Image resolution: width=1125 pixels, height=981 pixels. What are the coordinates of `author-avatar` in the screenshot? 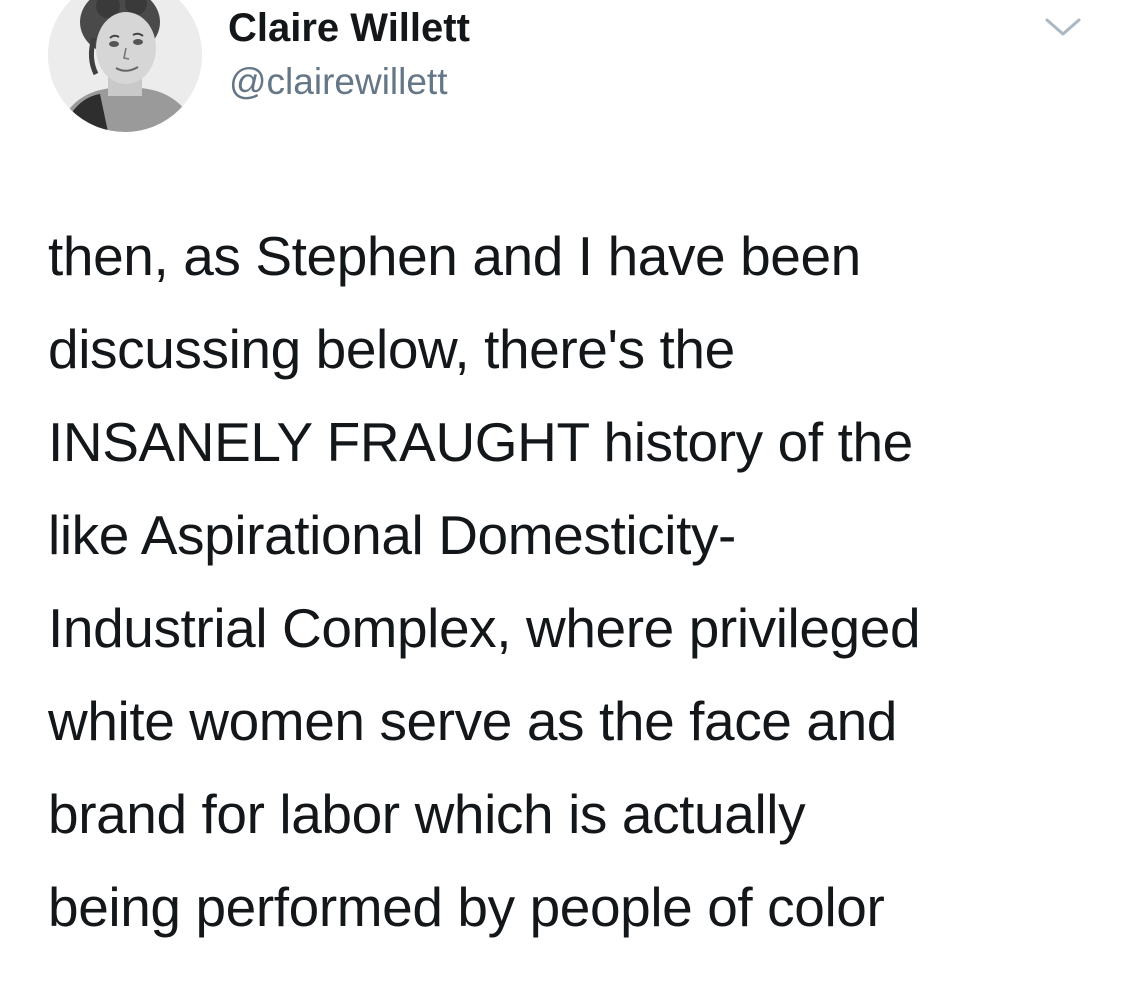 It's located at (125, 66).